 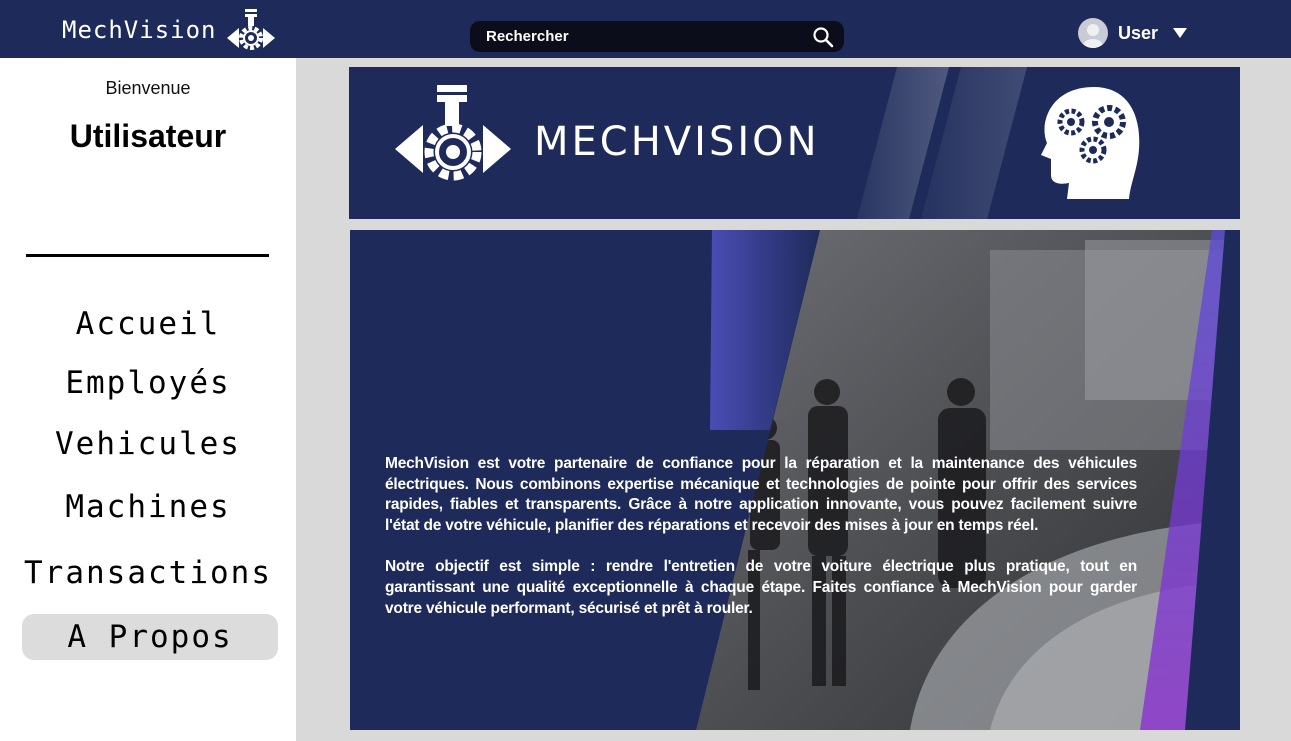 What do you see at coordinates (1093, 36) in the screenshot?
I see `user-icon` at bounding box center [1093, 36].